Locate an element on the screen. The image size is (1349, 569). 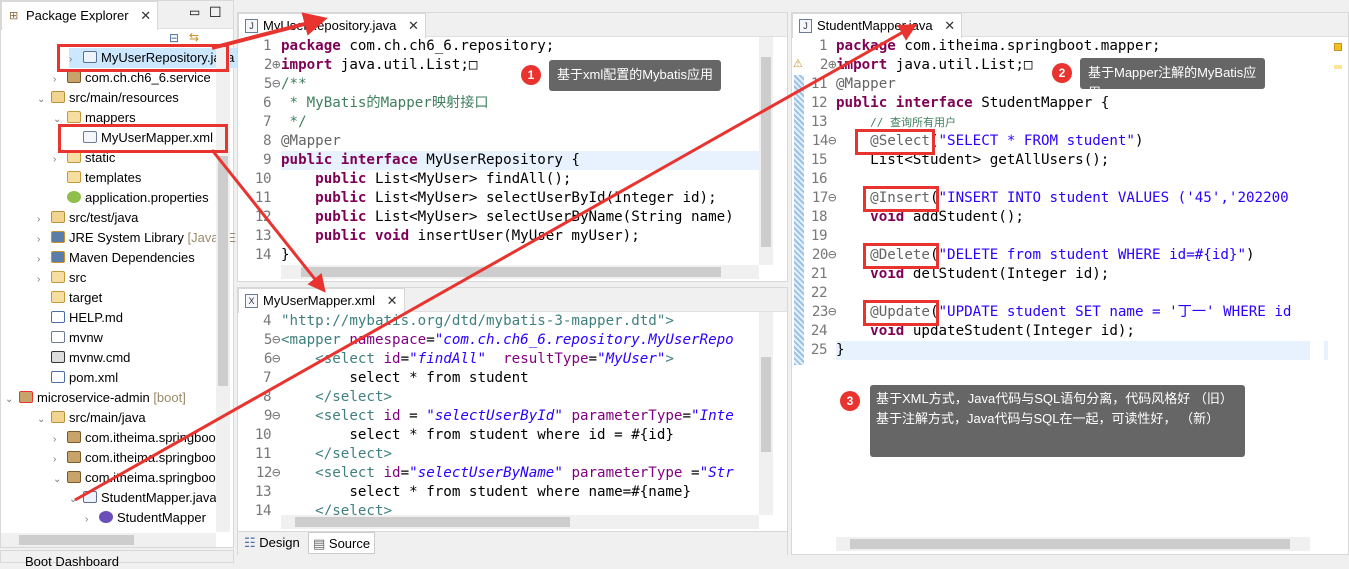
code-token: namespace is located at coordinates (388, 340).